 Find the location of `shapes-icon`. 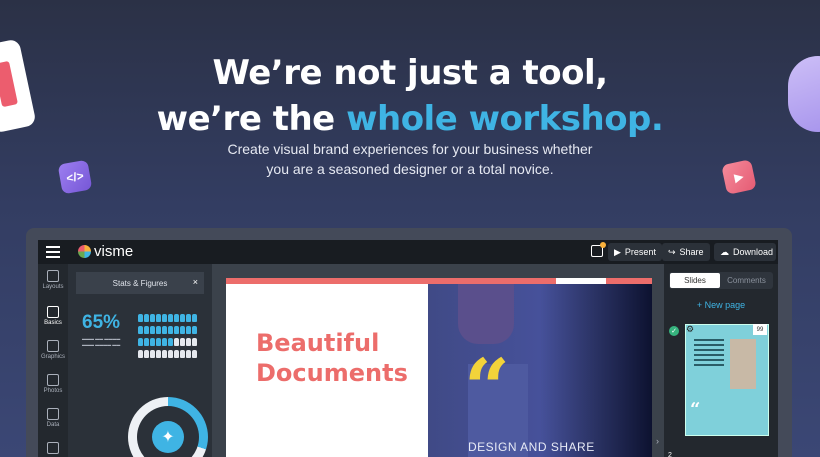

shapes-icon is located at coordinates (53, 312).